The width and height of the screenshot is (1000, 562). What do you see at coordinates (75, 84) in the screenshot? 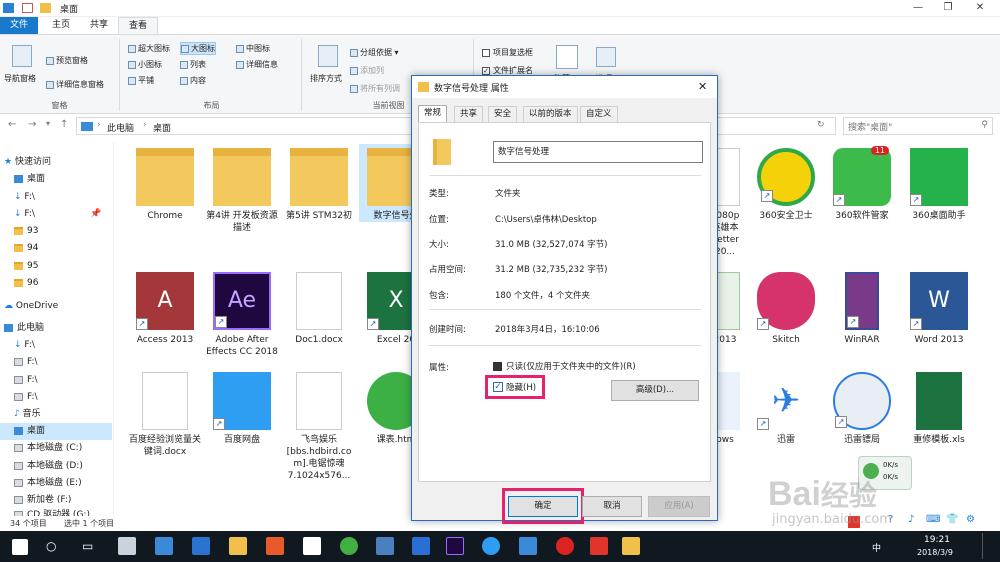
I see `details-pane-button: 详细信息窗格` at bounding box center [75, 84].